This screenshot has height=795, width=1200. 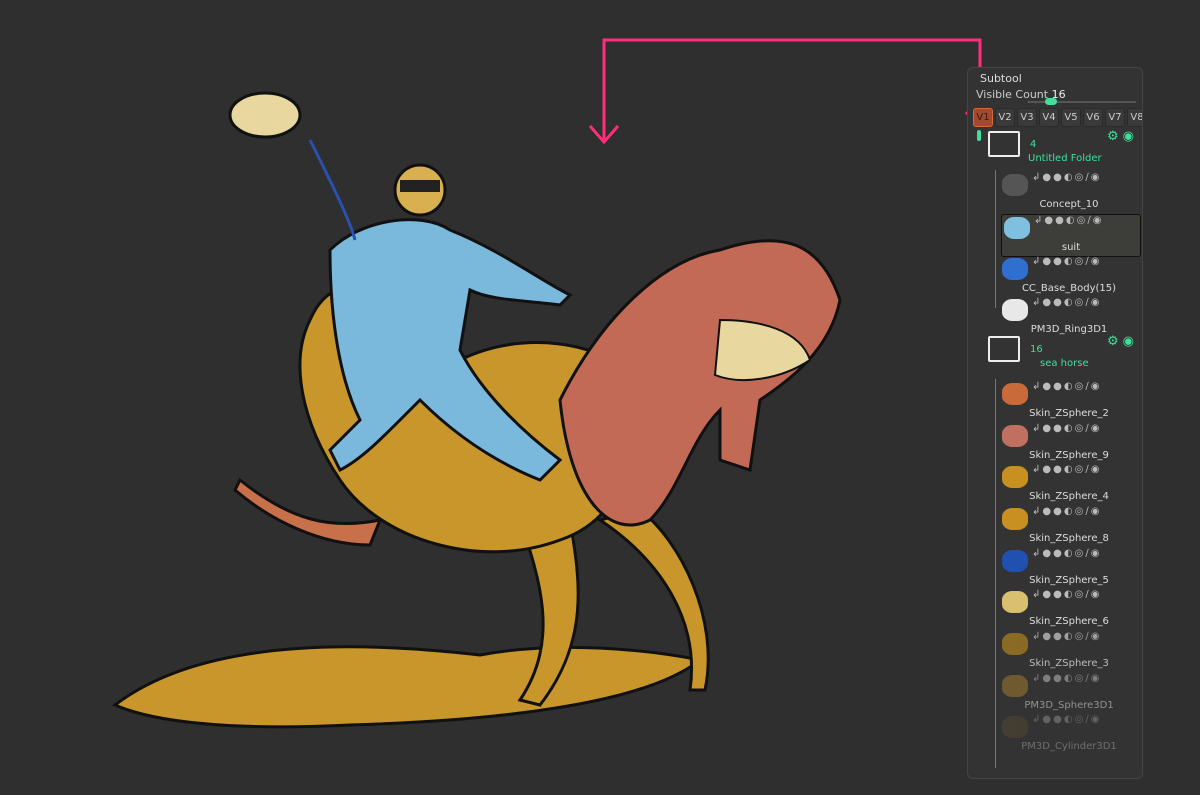 I want to click on version-button-v6: V6, so click(x=1093, y=117).